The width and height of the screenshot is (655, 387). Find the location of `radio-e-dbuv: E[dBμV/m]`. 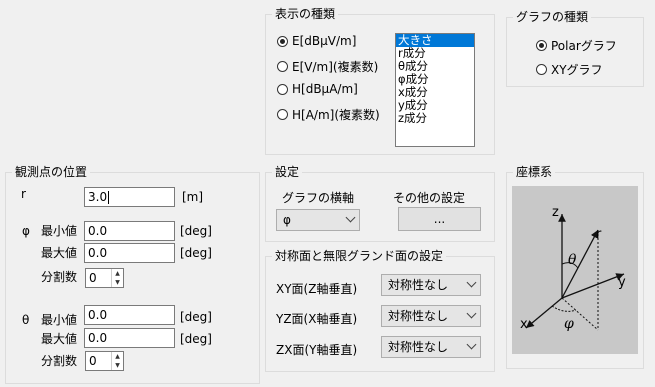

radio-e-dbuv: E[dBμV/m] is located at coordinates (316, 41).